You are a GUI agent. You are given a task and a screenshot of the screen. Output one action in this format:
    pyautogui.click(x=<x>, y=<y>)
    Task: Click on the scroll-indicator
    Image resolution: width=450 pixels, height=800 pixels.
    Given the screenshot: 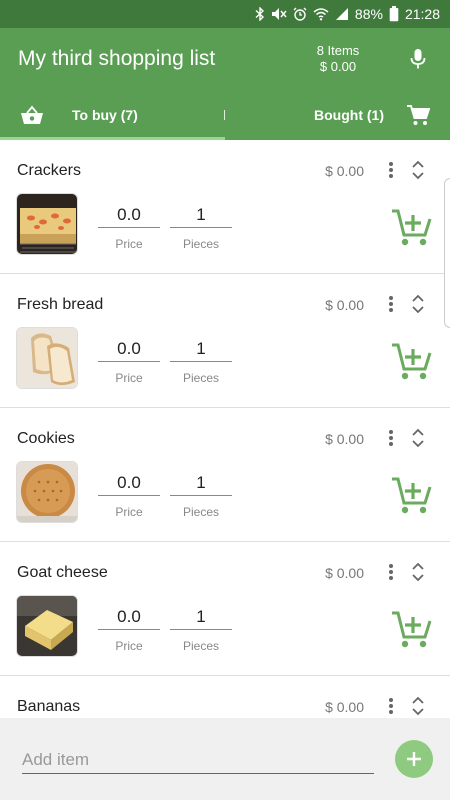 What is the action you would take?
    pyautogui.click(x=447, y=253)
    